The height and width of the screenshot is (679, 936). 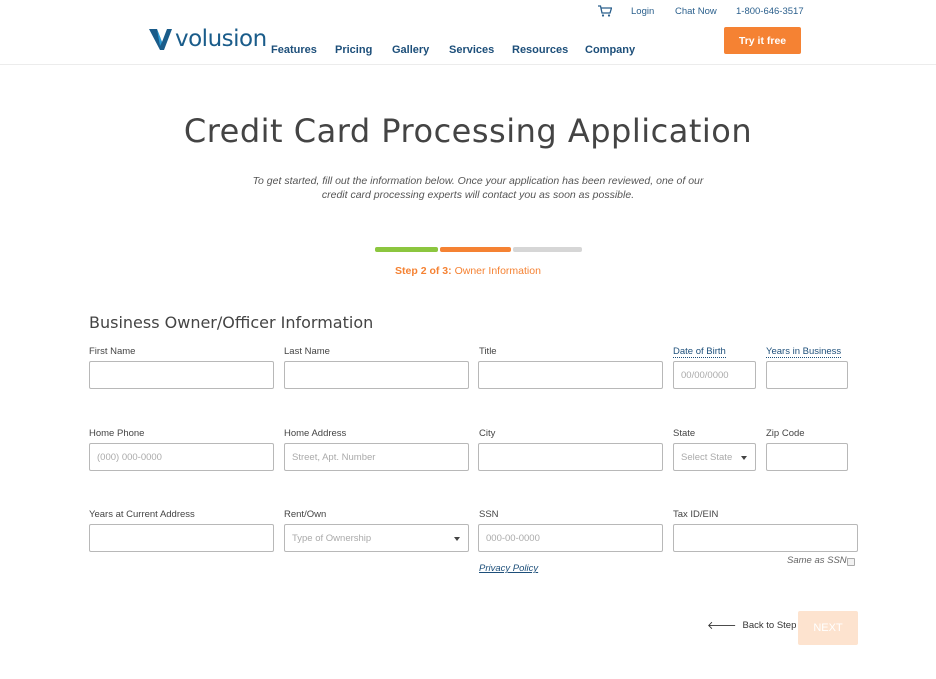 I want to click on nav-features: Features, so click(x=294, y=50).